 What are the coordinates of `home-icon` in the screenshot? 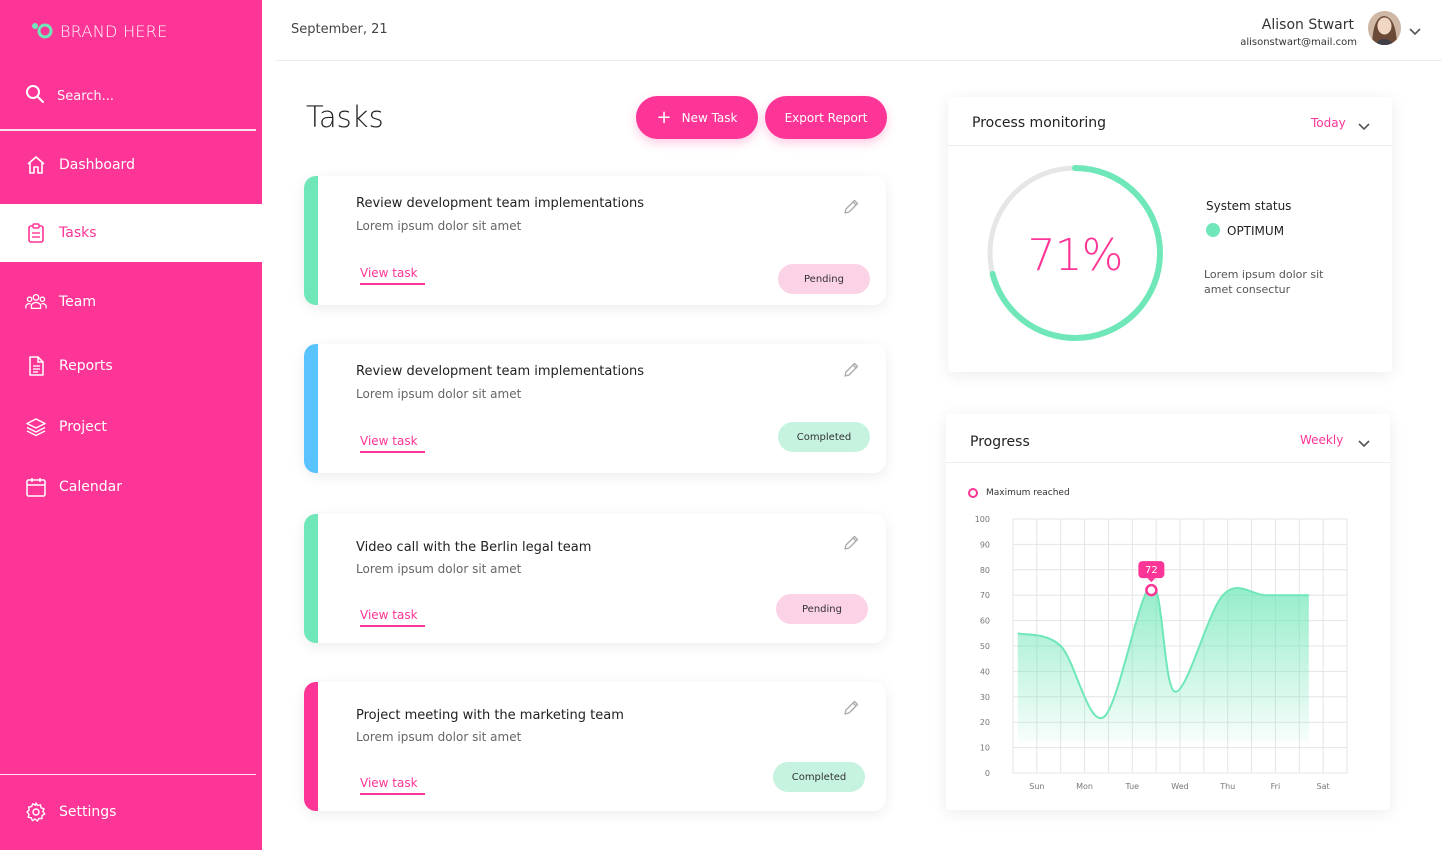 It's located at (36, 165).